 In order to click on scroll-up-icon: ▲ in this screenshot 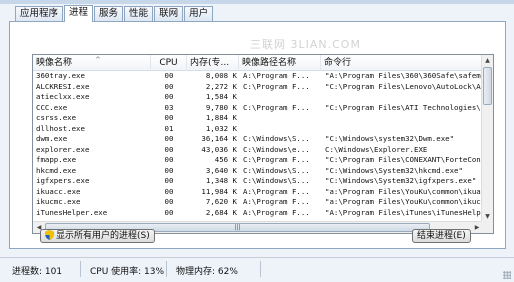, I will do `click(487, 60)`.